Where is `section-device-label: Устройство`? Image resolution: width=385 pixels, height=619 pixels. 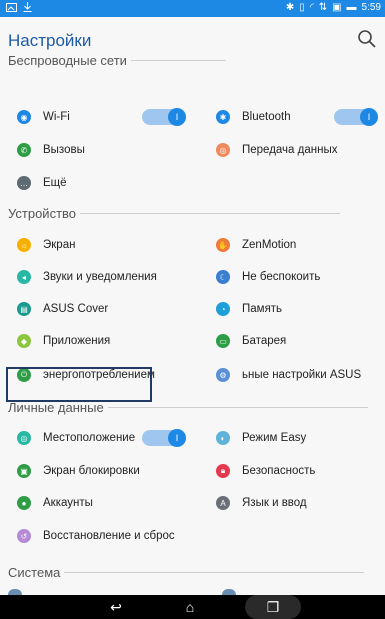 section-device-label: Устройство is located at coordinates (42, 213).